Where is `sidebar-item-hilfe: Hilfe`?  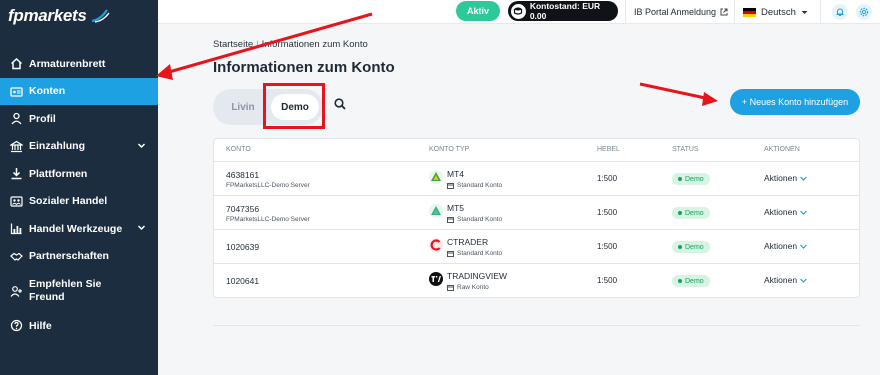 sidebar-item-hilfe: Hilfe is located at coordinates (79, 326).